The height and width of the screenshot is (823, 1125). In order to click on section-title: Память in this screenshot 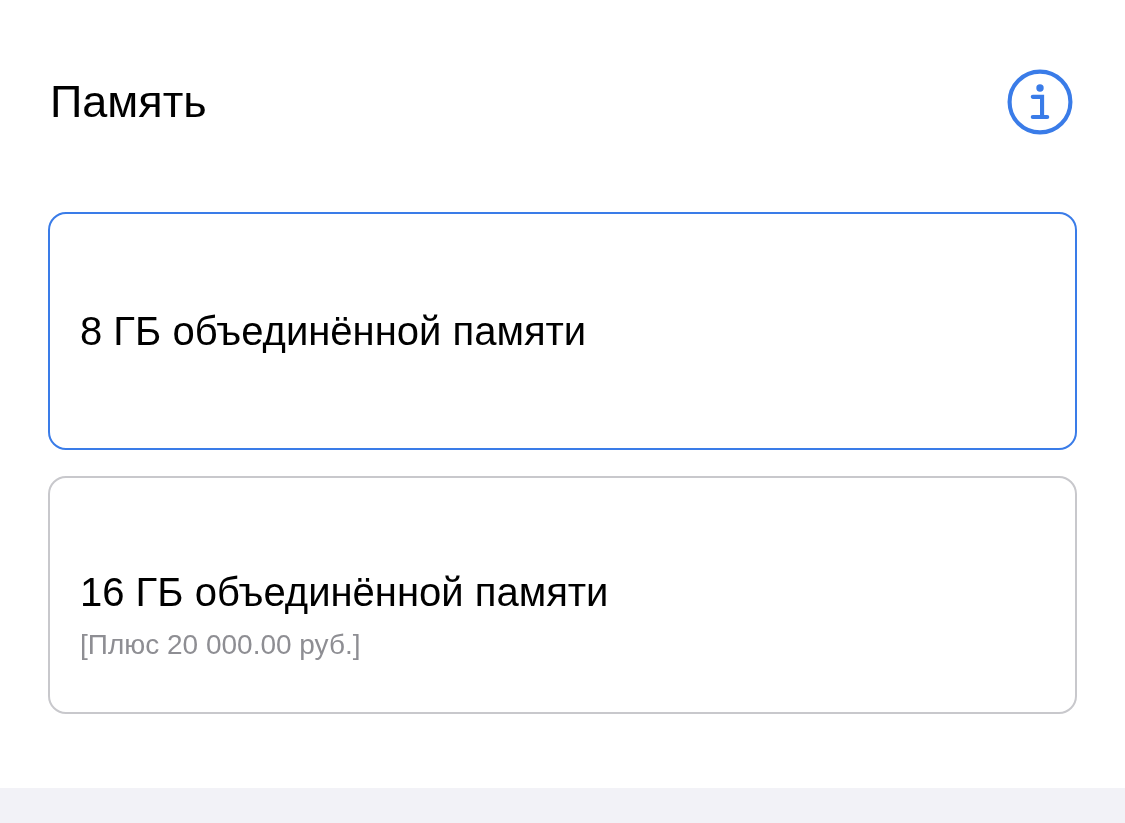, I will do `click(128, 102)`.